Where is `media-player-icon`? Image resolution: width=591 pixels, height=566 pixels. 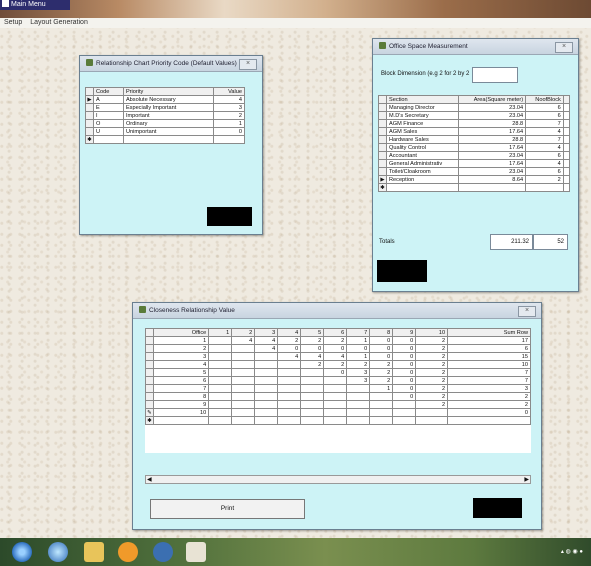 media-player-icon is located at coordinates (128, 552).